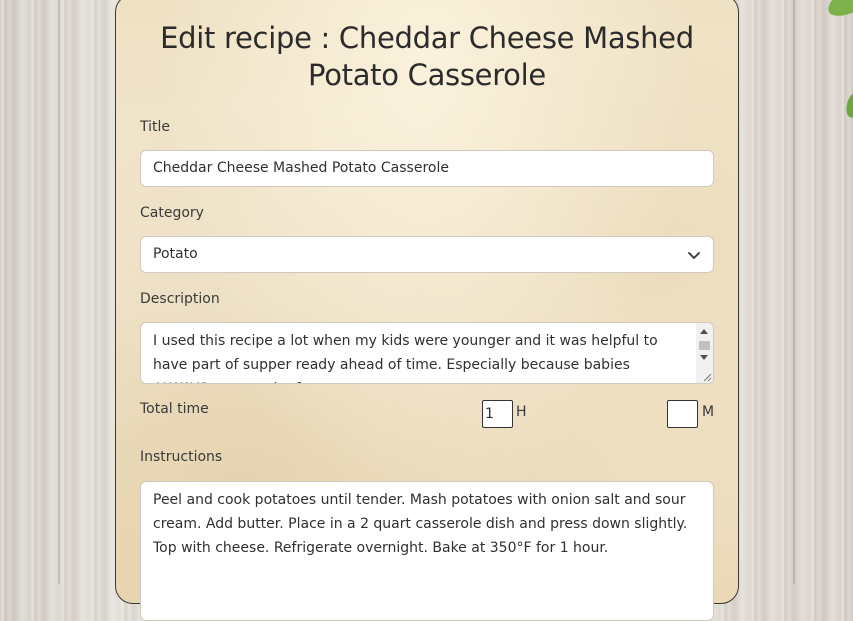  Describe the element at coordinates (682, 414) in the screenshot. I see `minutes-input` at that location.